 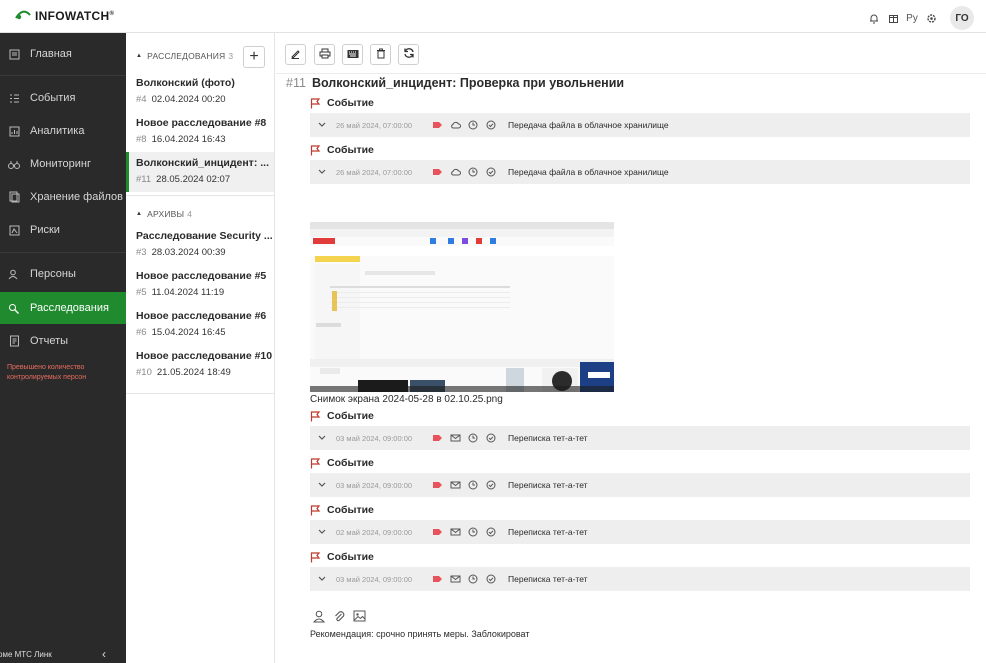 What do you see at coordinates (53, 98) in the screenshot?
I see `sidebar-item-label: События` at bounding box center [53, 98].